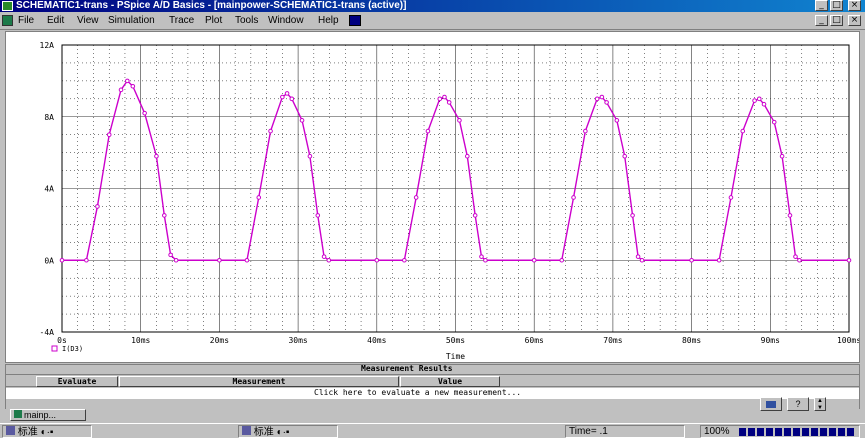  I want to click on minimize-button: _, so click(821, 5).